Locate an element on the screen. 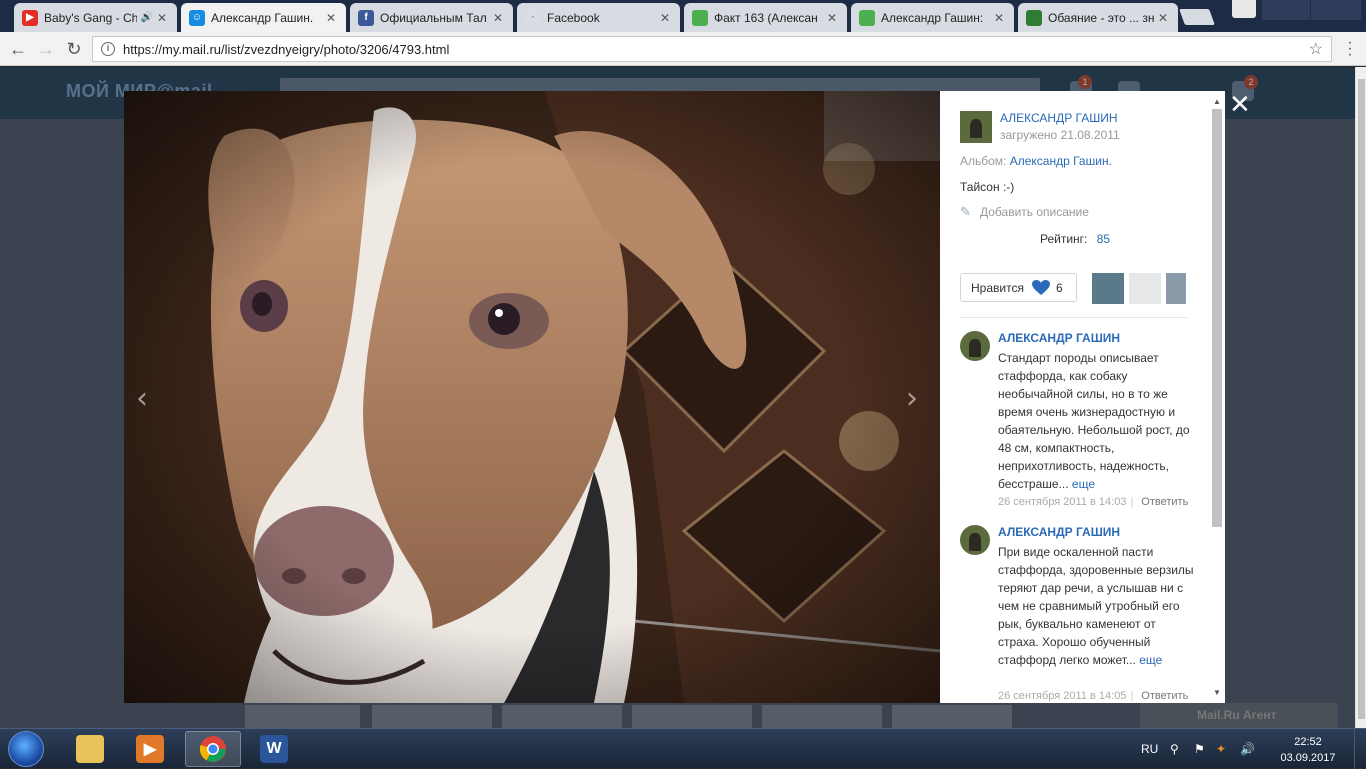 This screenshot has width=1366, height=769. action-center-flag-icon: ⚑ is located at coordinates (1199, 749).